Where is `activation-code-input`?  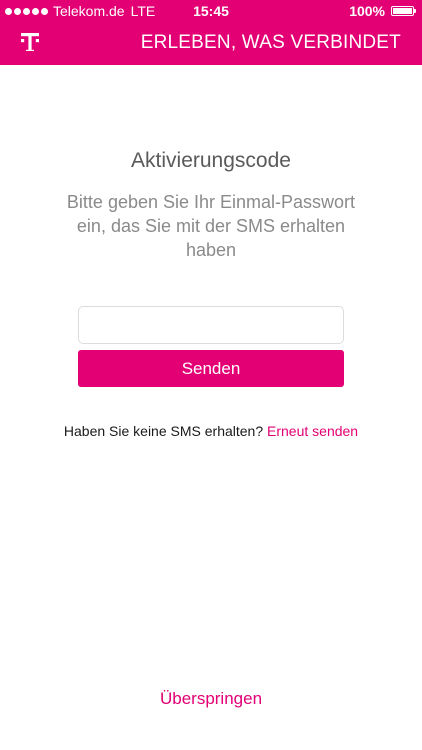 activation-code-input is located at coordinates (211, 325).